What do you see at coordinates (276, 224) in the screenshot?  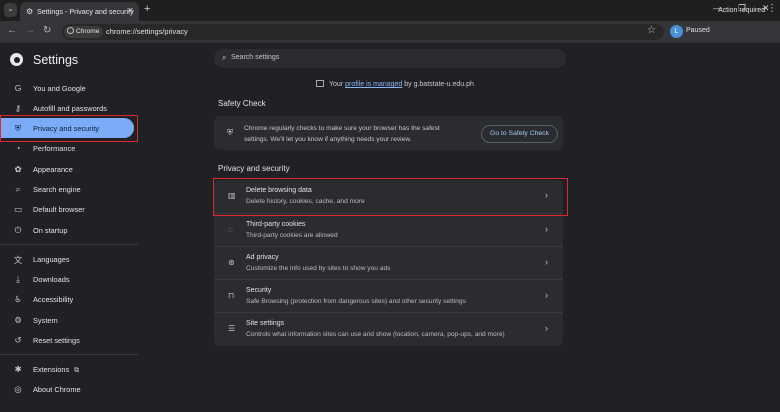 I see `row-title: Third-party cookies` at bounding box center [276, 224].